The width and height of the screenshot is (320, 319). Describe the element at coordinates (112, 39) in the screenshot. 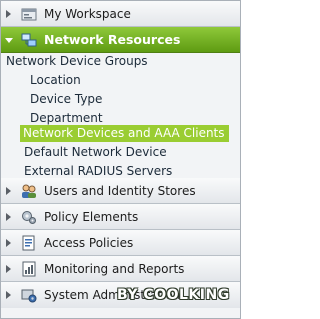

I see `nav-network-resources-label: Network Resources` at that location.